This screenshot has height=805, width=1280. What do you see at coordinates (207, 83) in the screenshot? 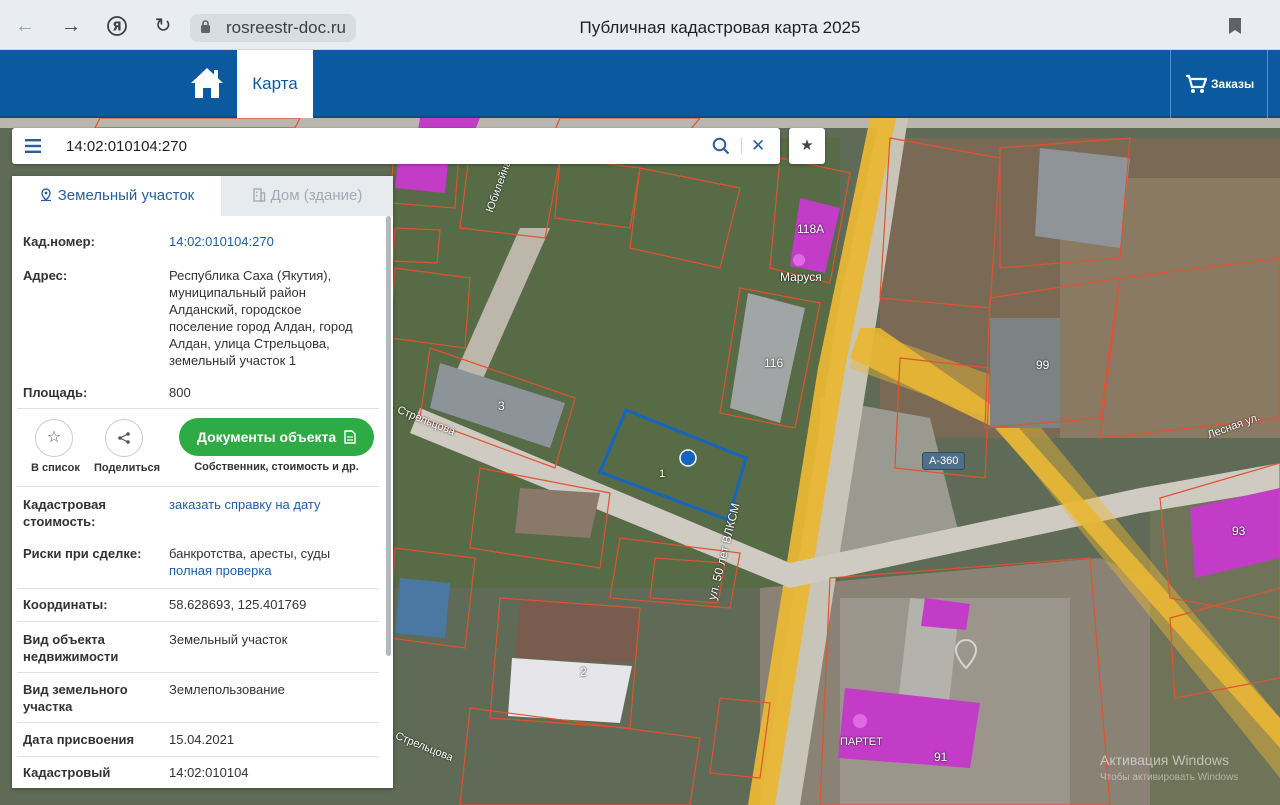
I see `home-icon` at bounding box center [207, 83].